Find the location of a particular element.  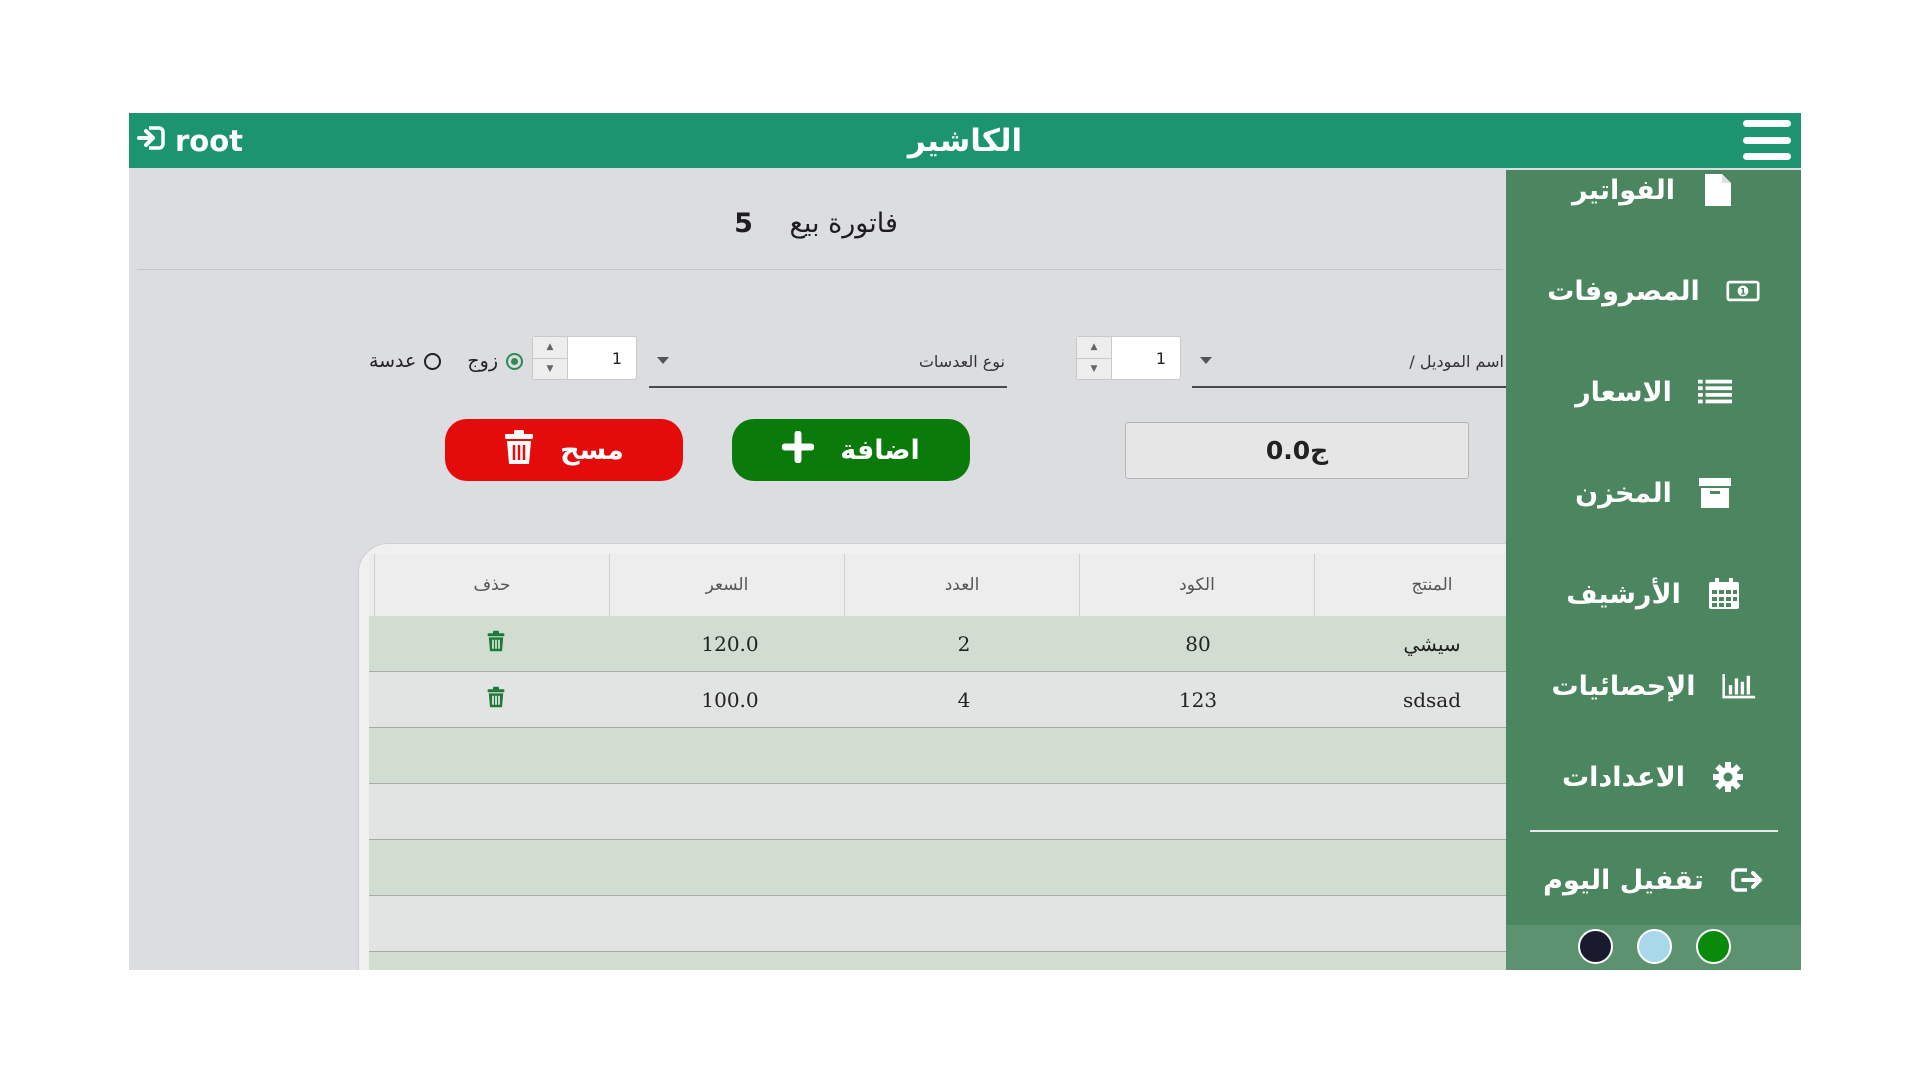

menu-item-invoices: الفواتير is located at coordinates (1653, 190).